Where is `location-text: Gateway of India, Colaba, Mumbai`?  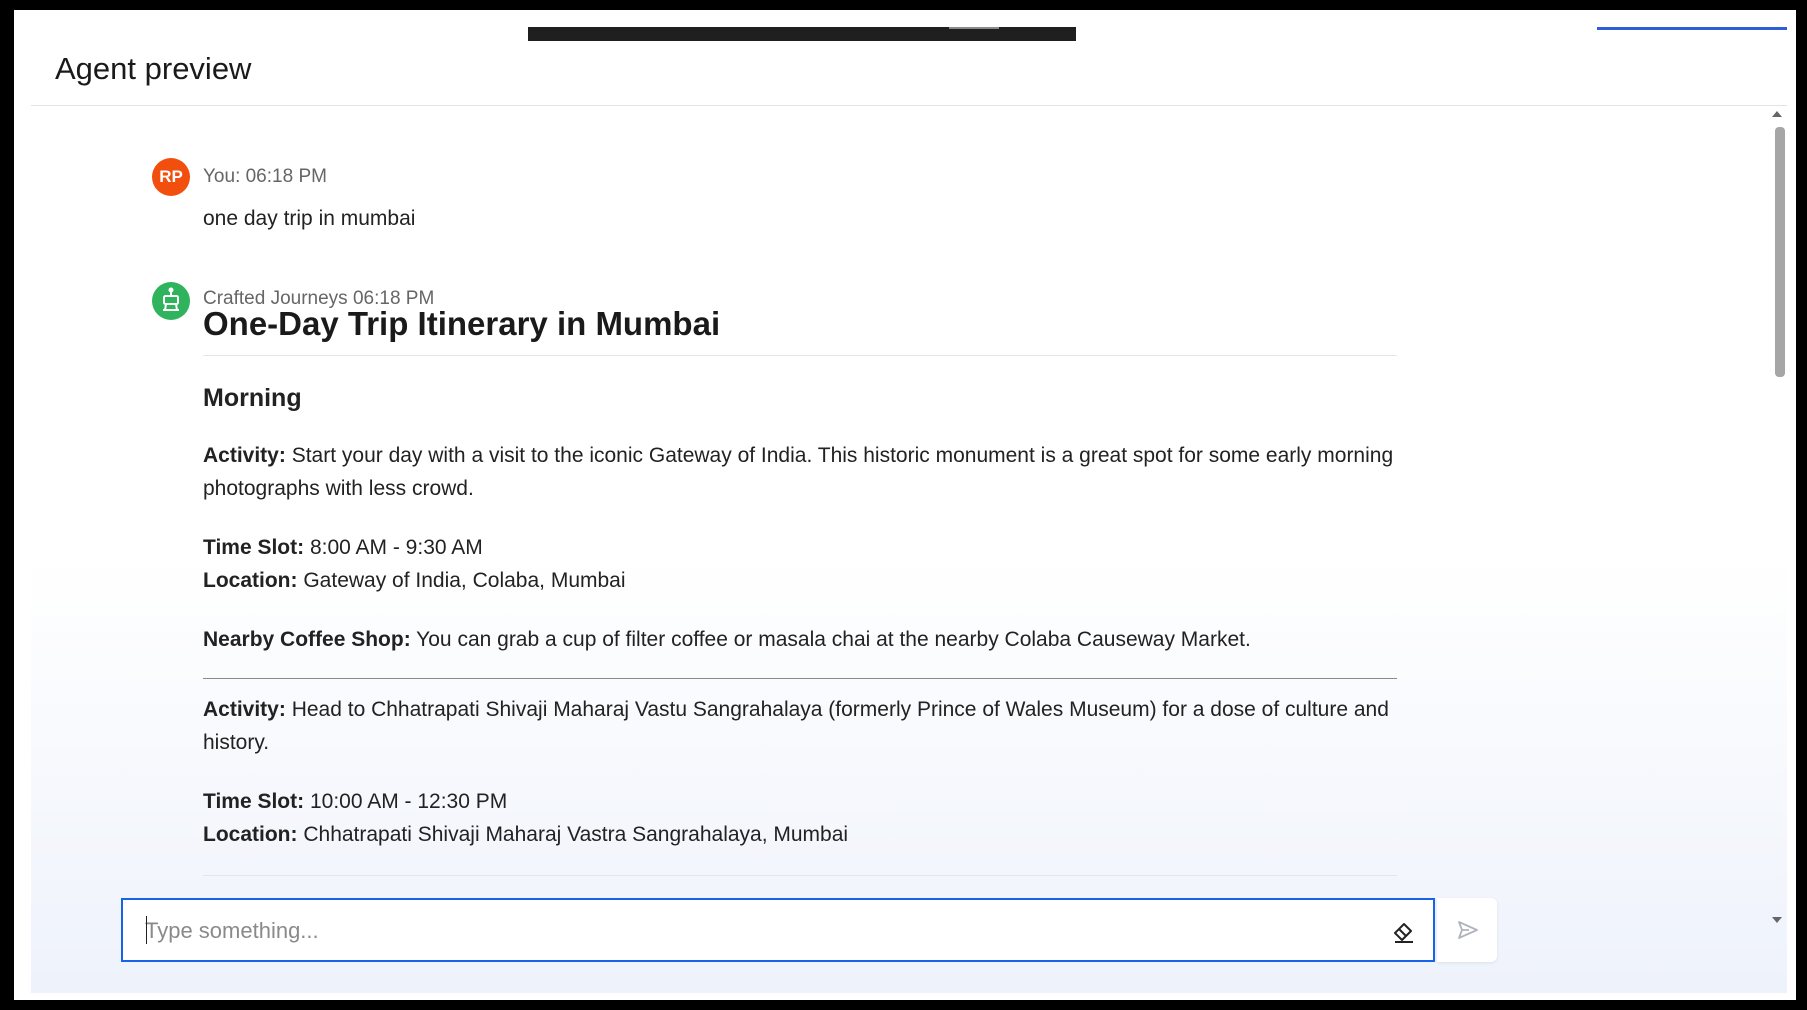 location-text: Gateway of India, Colaba, Mumbai is located at coordinates (464, 580).